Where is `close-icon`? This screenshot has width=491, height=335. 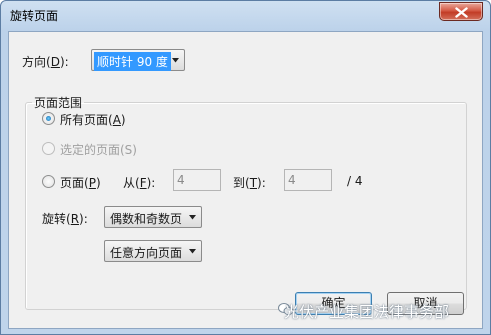 close-icon is located at coordinates (461, 12).